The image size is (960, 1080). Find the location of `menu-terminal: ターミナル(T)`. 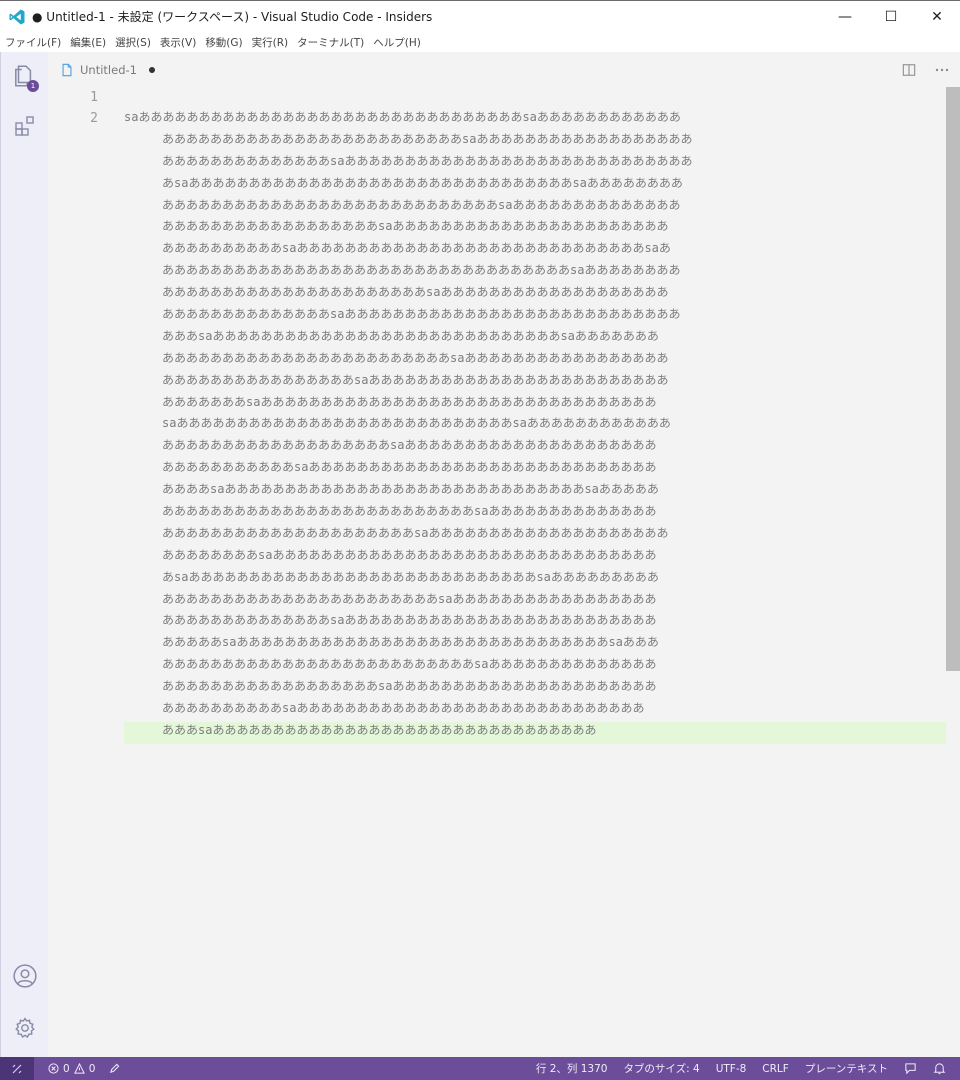

menu-terminal: ターミナル(T) is located at coordinates (330, 42).